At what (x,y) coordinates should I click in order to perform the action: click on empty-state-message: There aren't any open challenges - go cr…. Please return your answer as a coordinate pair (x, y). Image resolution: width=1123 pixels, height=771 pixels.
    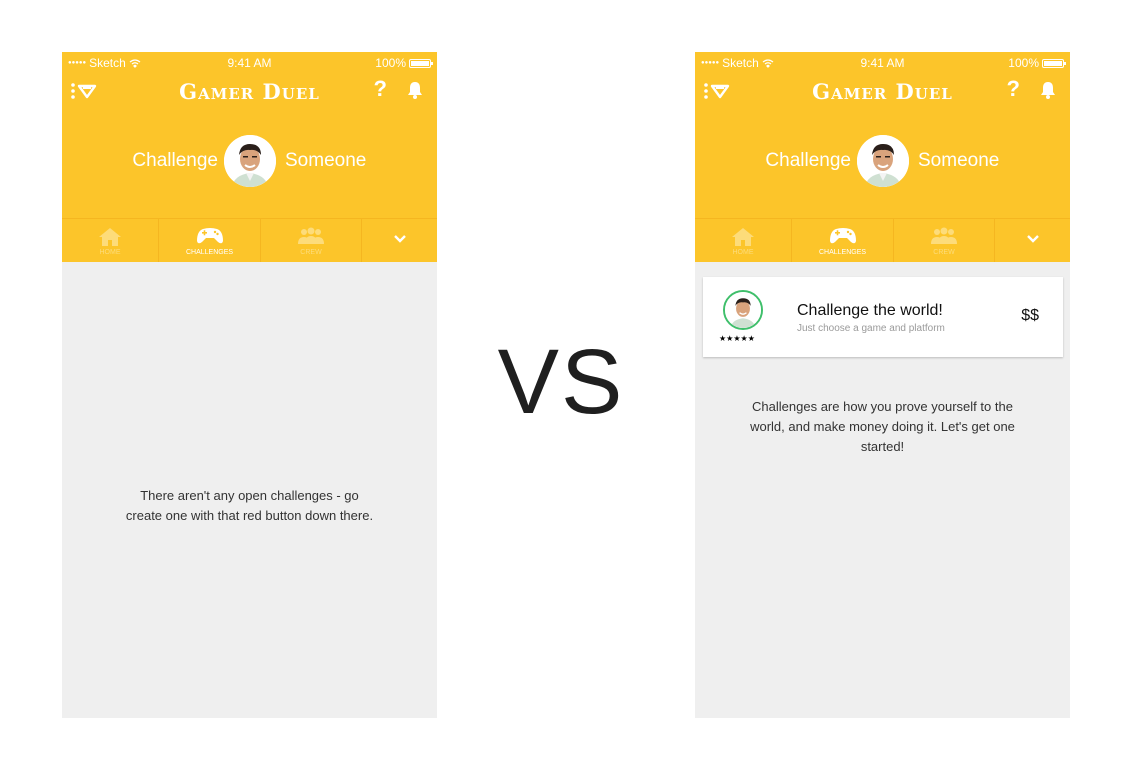
    Looking at the image, I should click on (249, 505).